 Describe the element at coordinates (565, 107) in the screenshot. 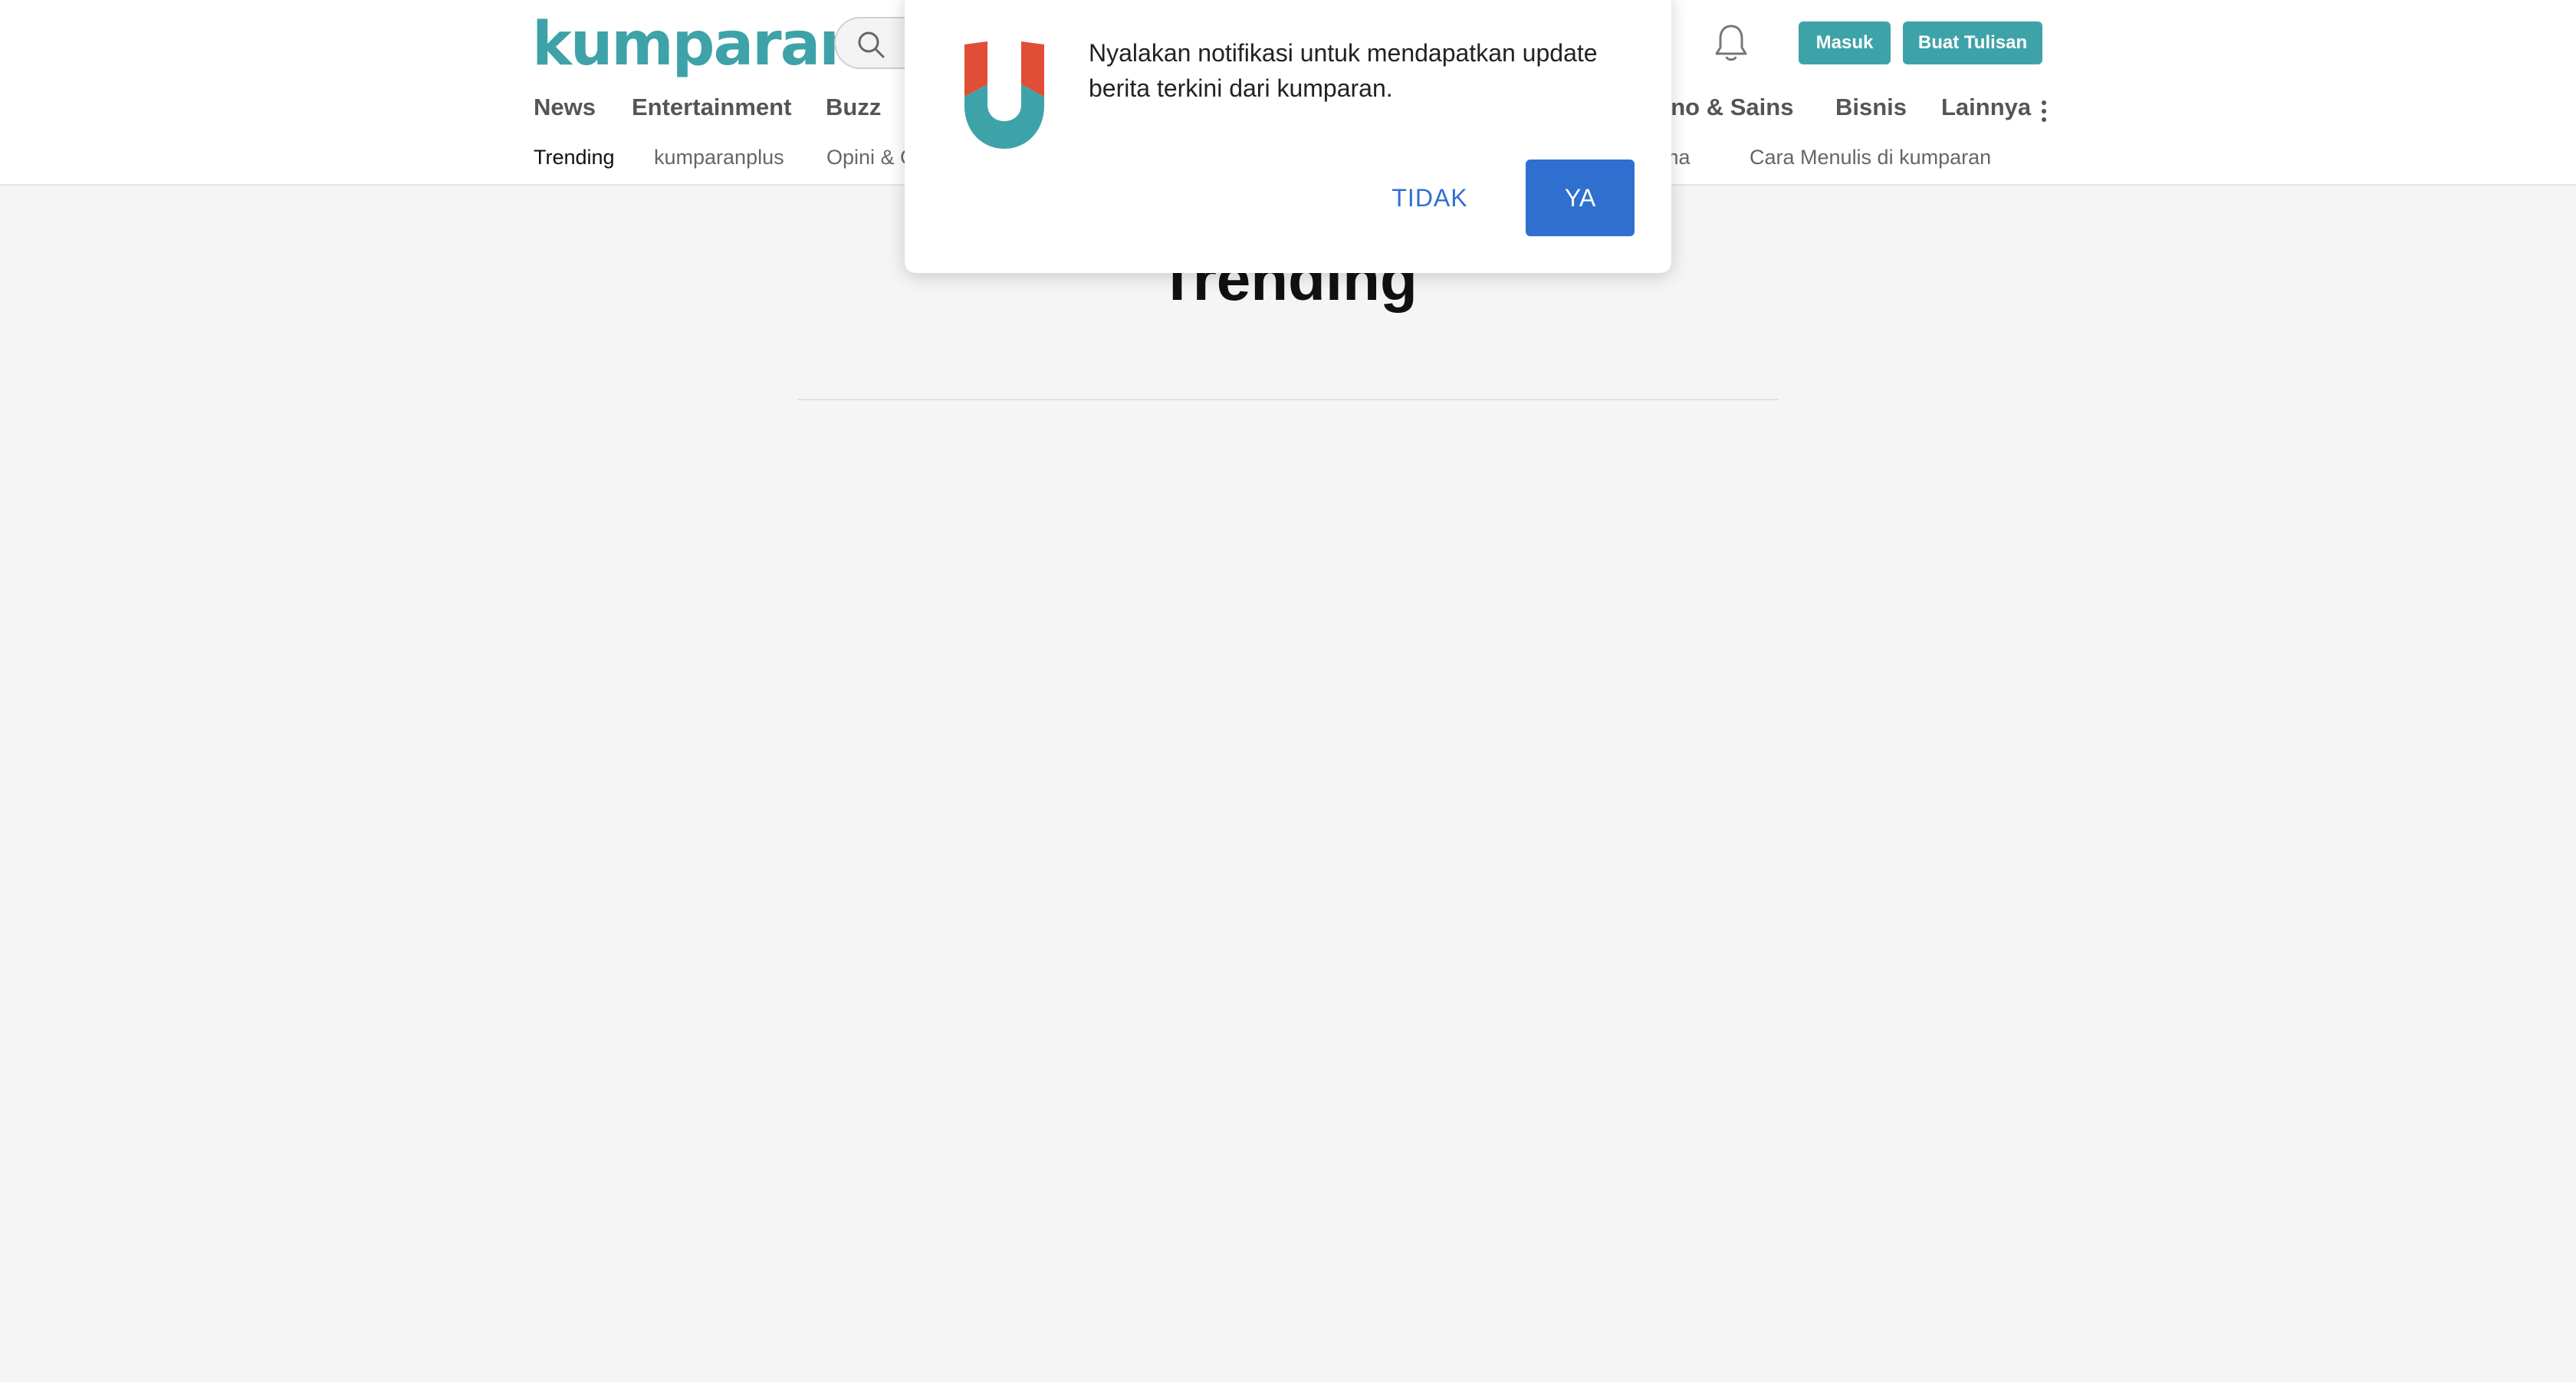

I see `nav-item-news: News` at that location.